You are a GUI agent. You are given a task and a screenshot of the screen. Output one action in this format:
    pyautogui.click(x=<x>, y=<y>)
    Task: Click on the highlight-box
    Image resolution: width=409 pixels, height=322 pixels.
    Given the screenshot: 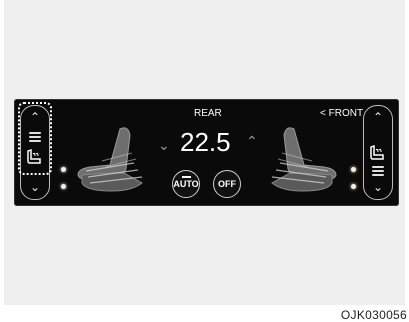 What is the action you would take?
    pyautogui.click(x=35, y=138)
    